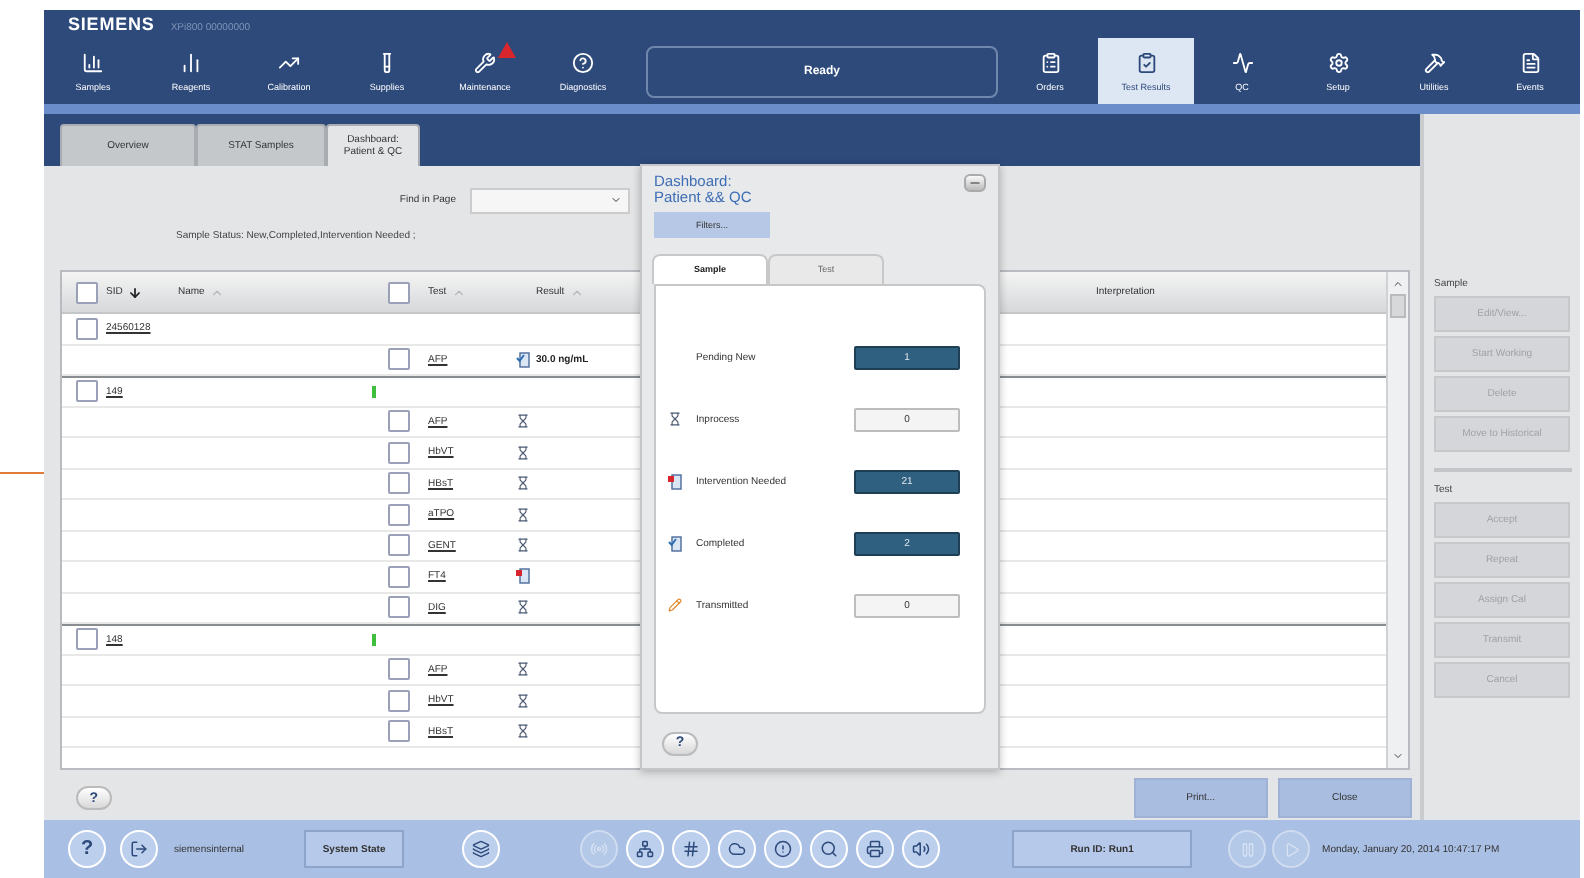 Image resolution: width=1584 pixels, height=878 pixels. What do you see at coordinates (829, 849) in the screenshot?
I see `search-icon` at bounding box center [829, 849].